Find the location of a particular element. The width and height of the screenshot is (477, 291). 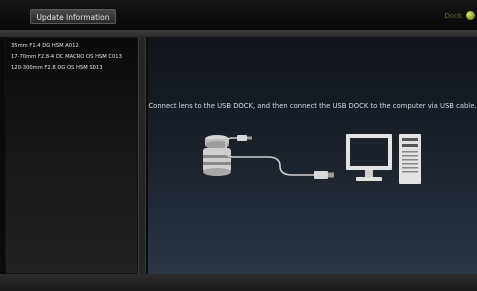

connection-diagram is located at coordinates (312, 159).